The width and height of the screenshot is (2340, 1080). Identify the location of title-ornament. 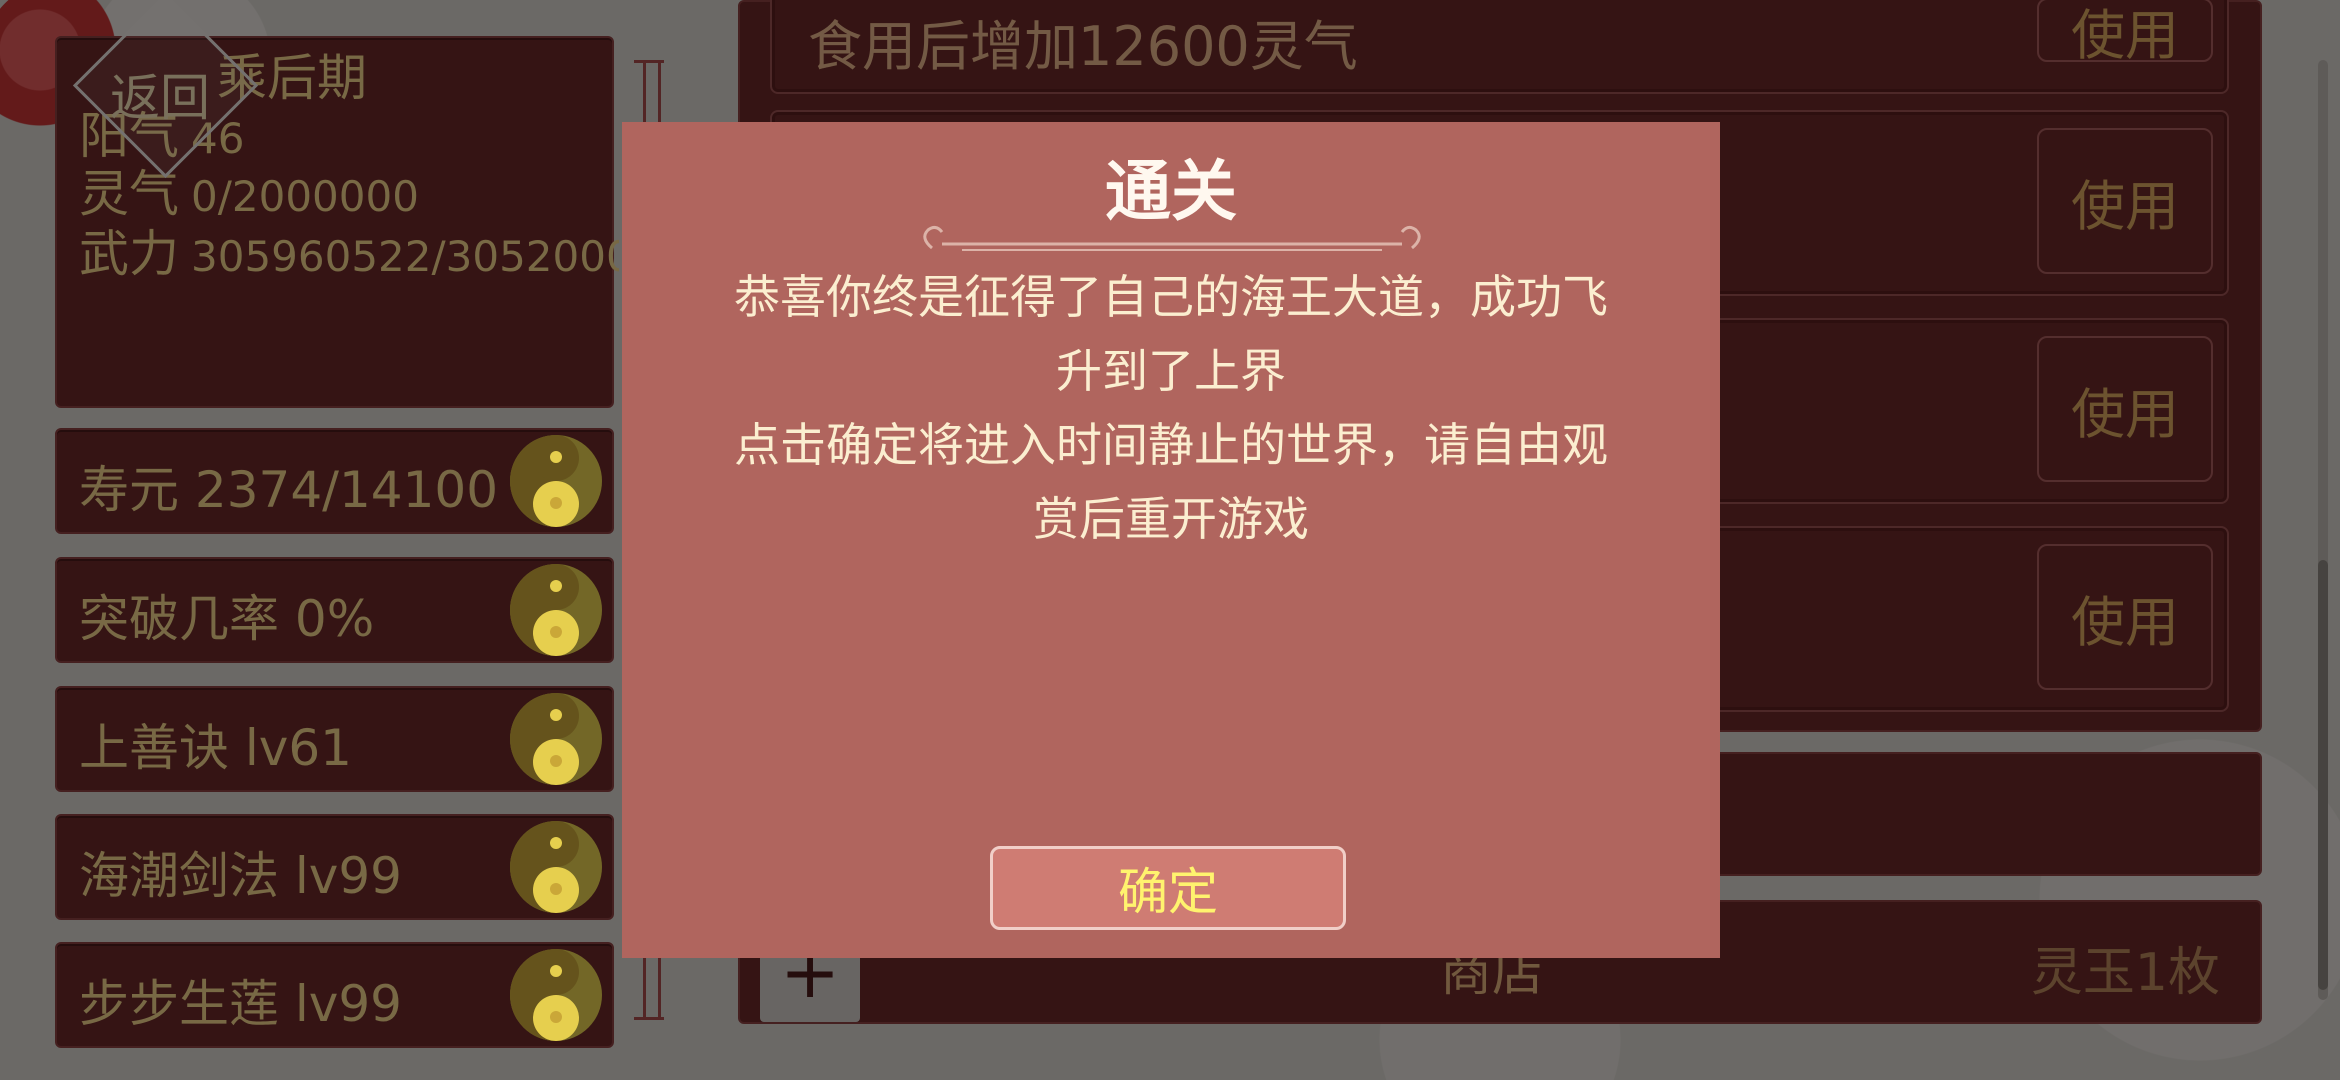
(1172, 238).